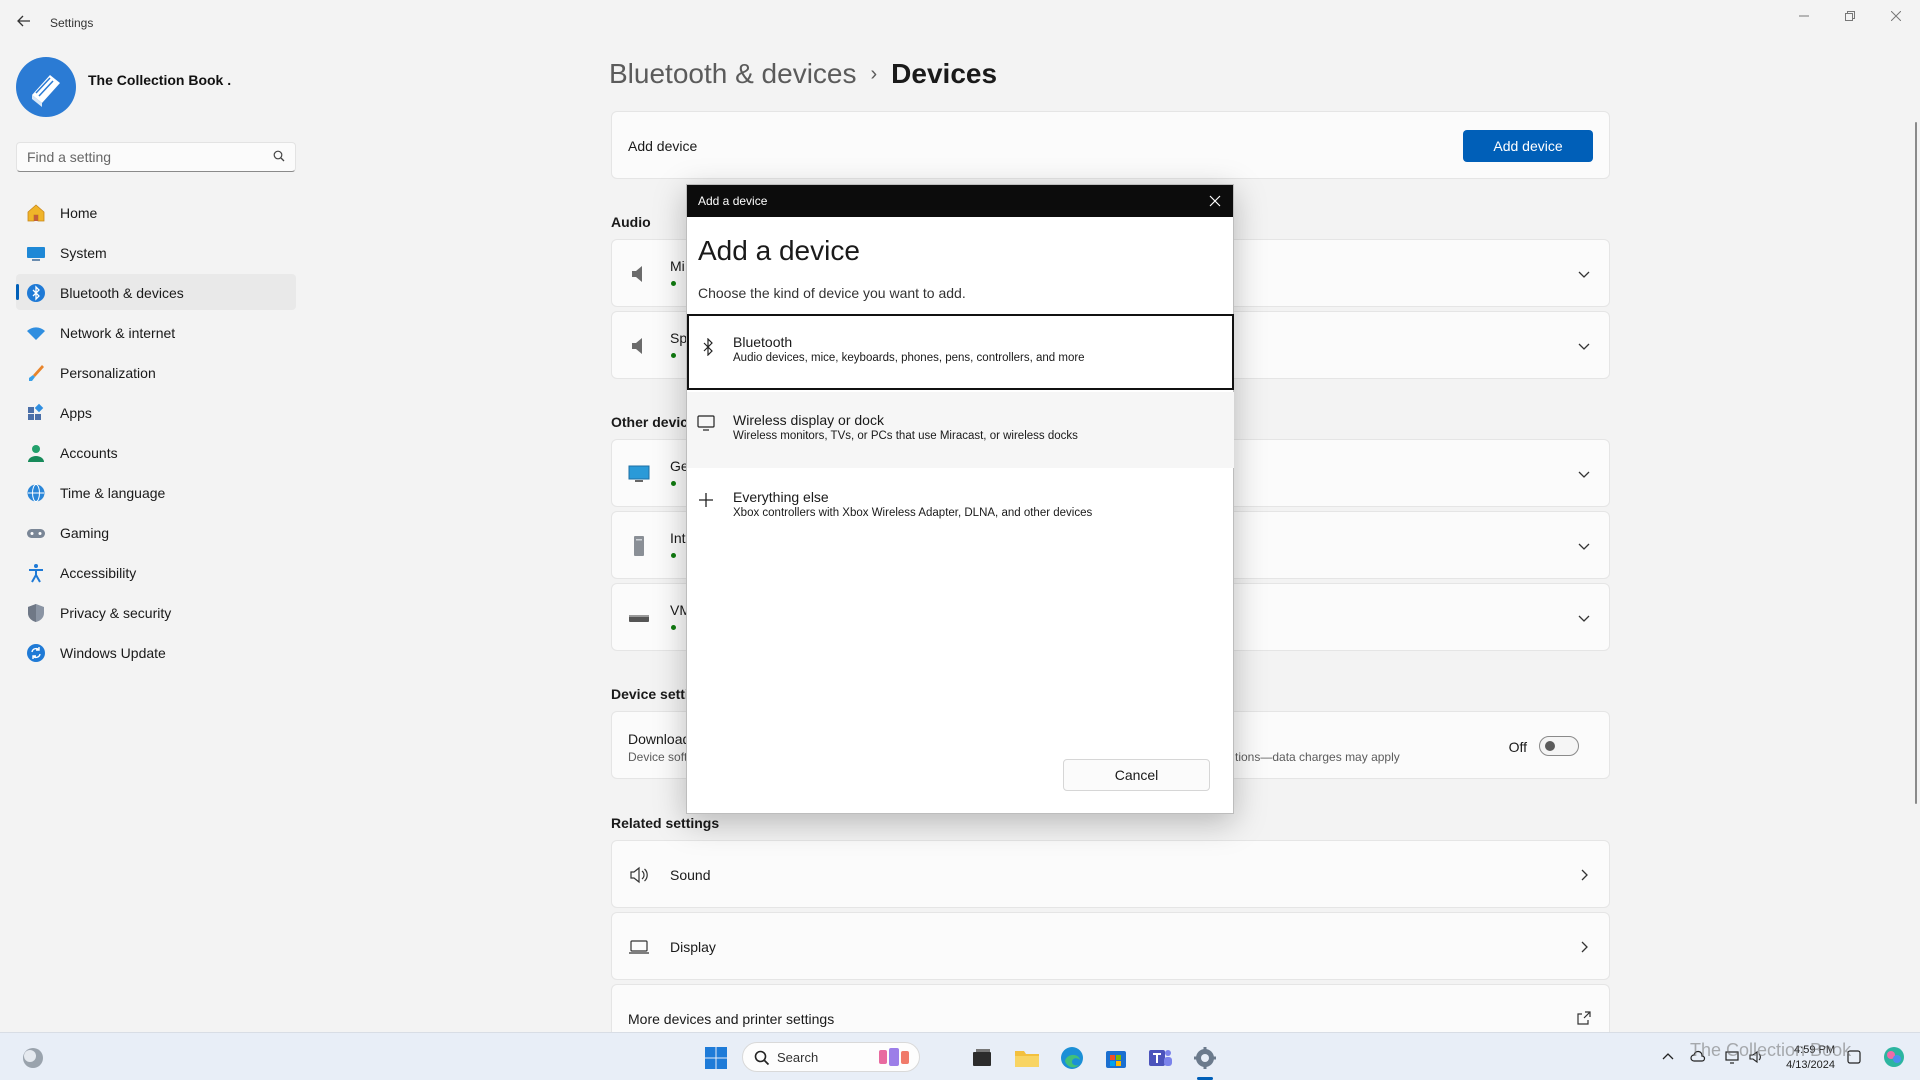  I want to click on wifi-icon, so click(36, 333).